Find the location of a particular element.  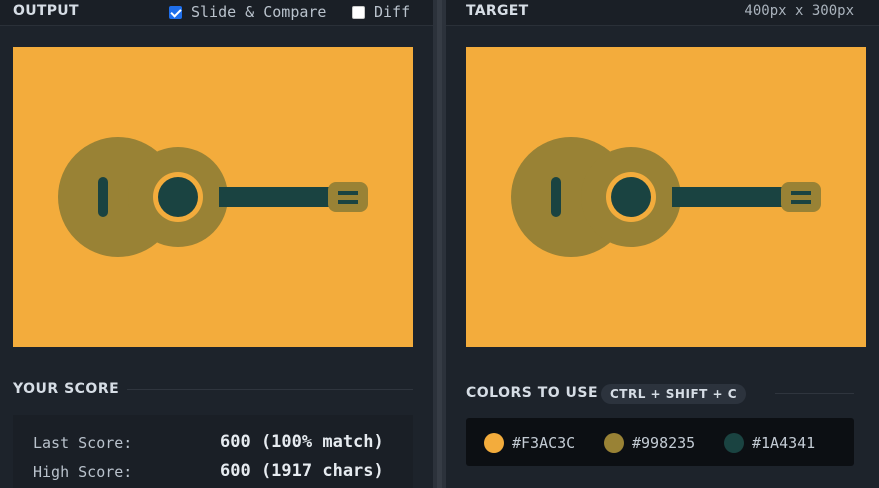

color-swatch: #998235 is located at coordinates (649, 443).